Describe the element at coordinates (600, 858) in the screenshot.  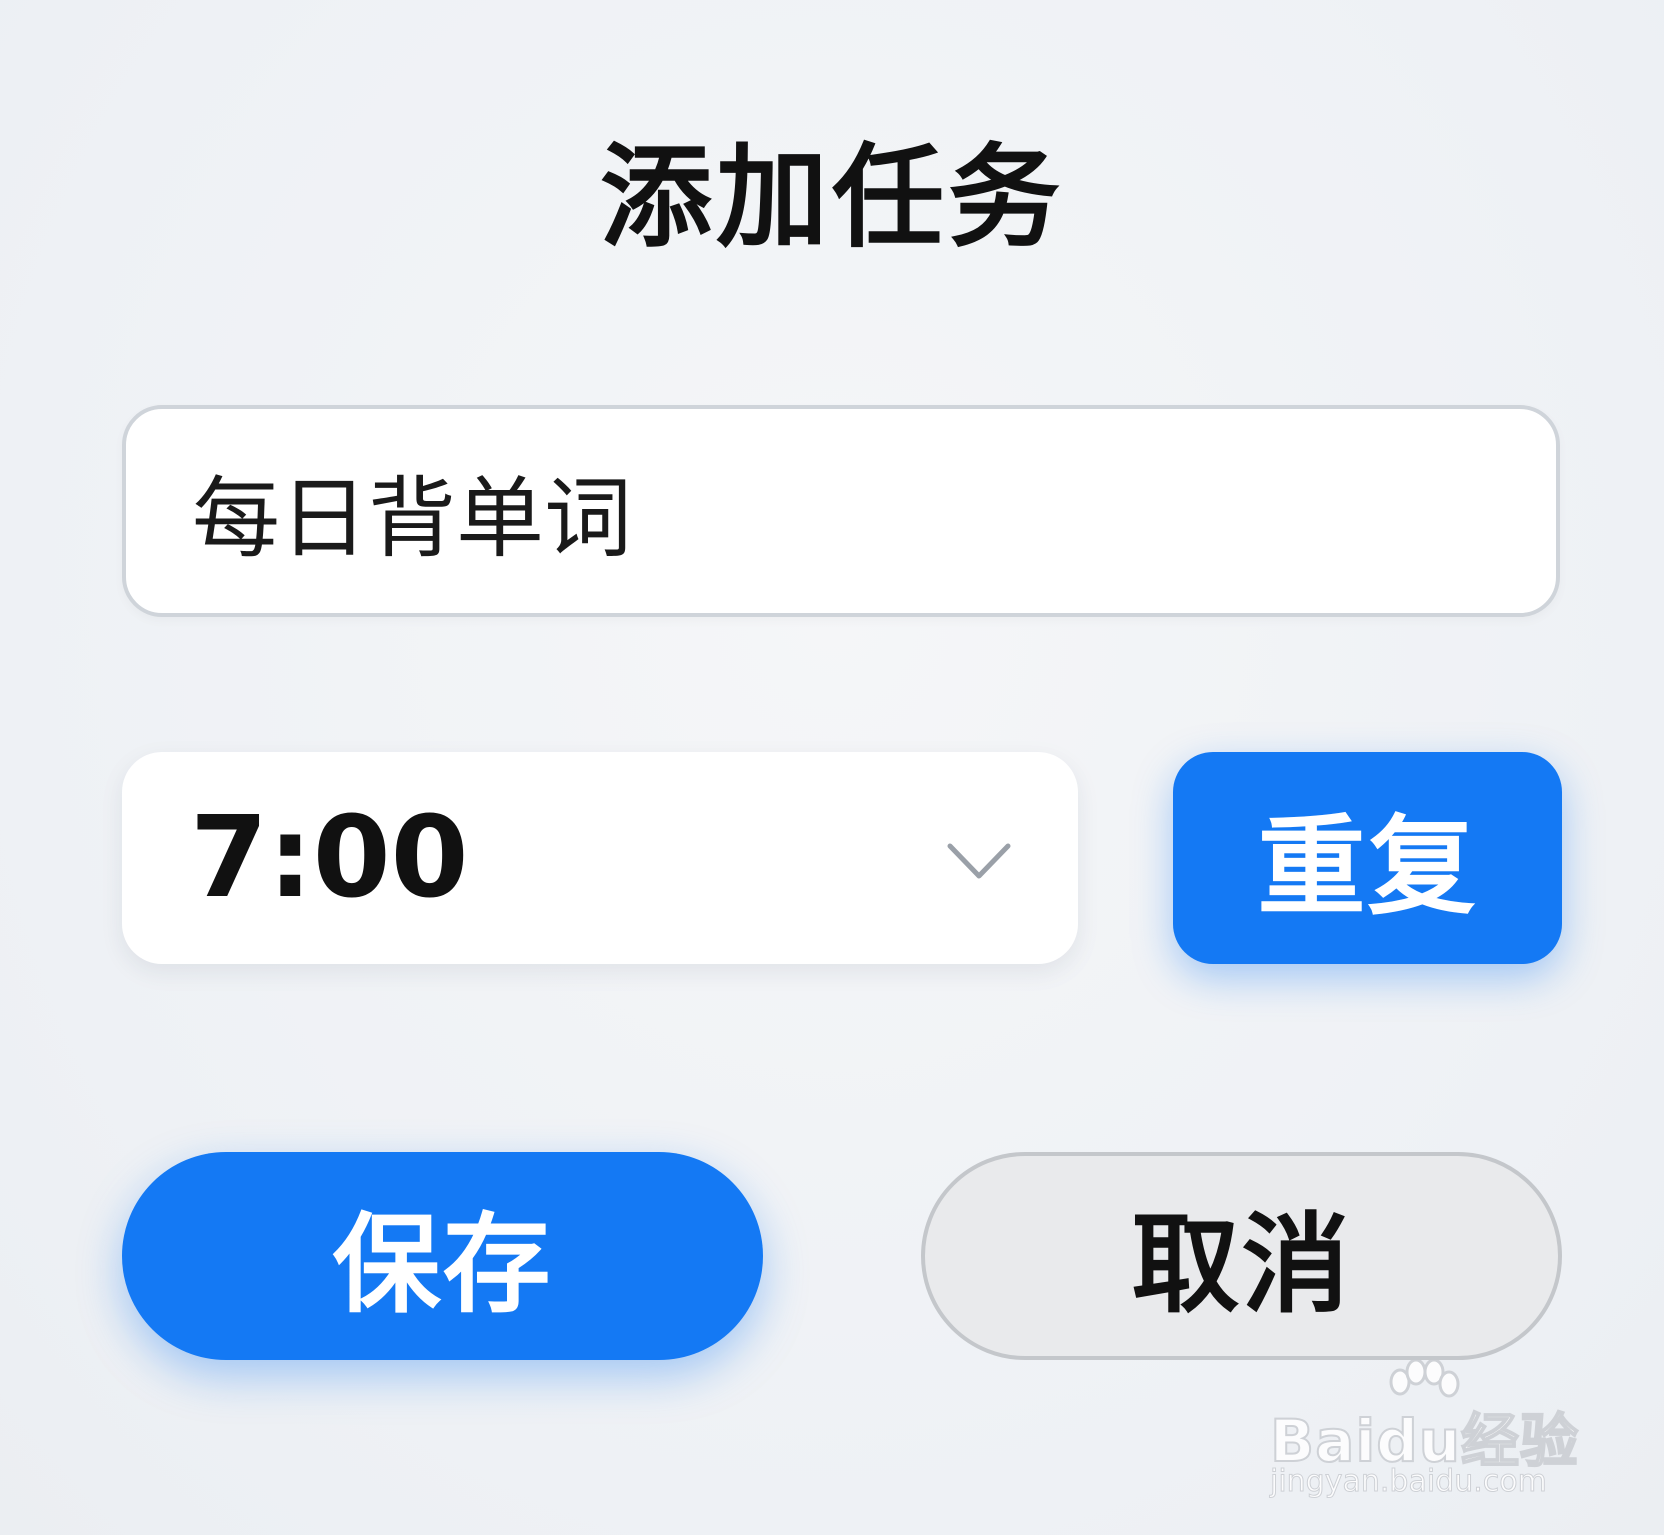
I see `time-select: 7:00` at that location.